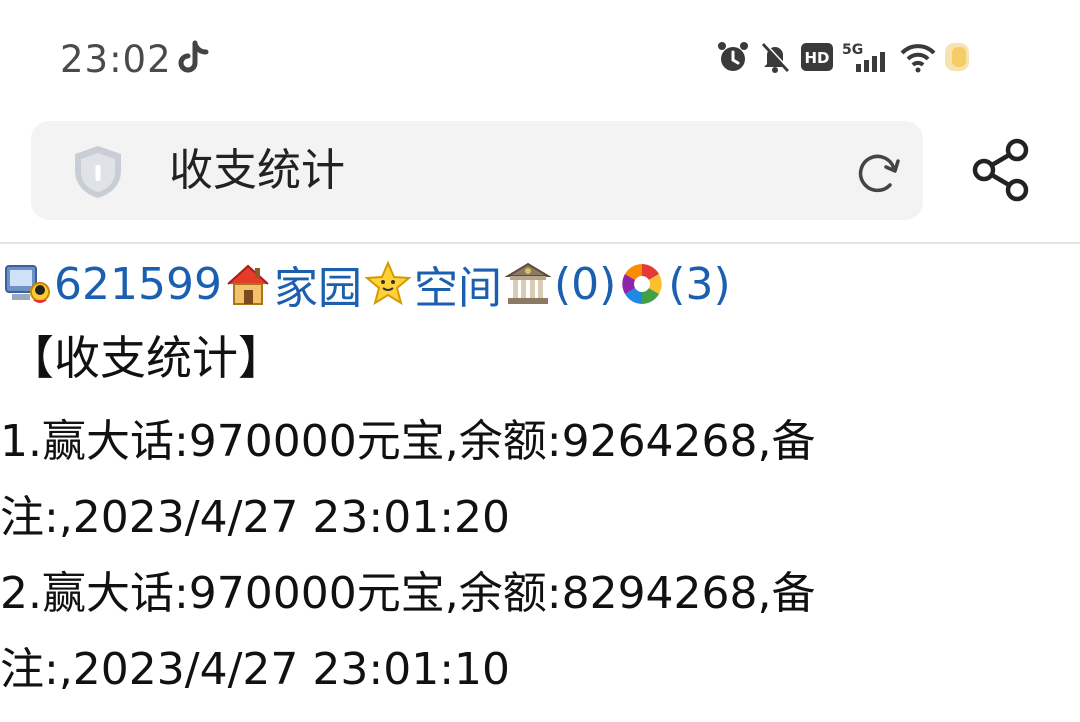 The width and height of the screenshot is (1080, 722). I want to click on address-divider, so click(540, 243).